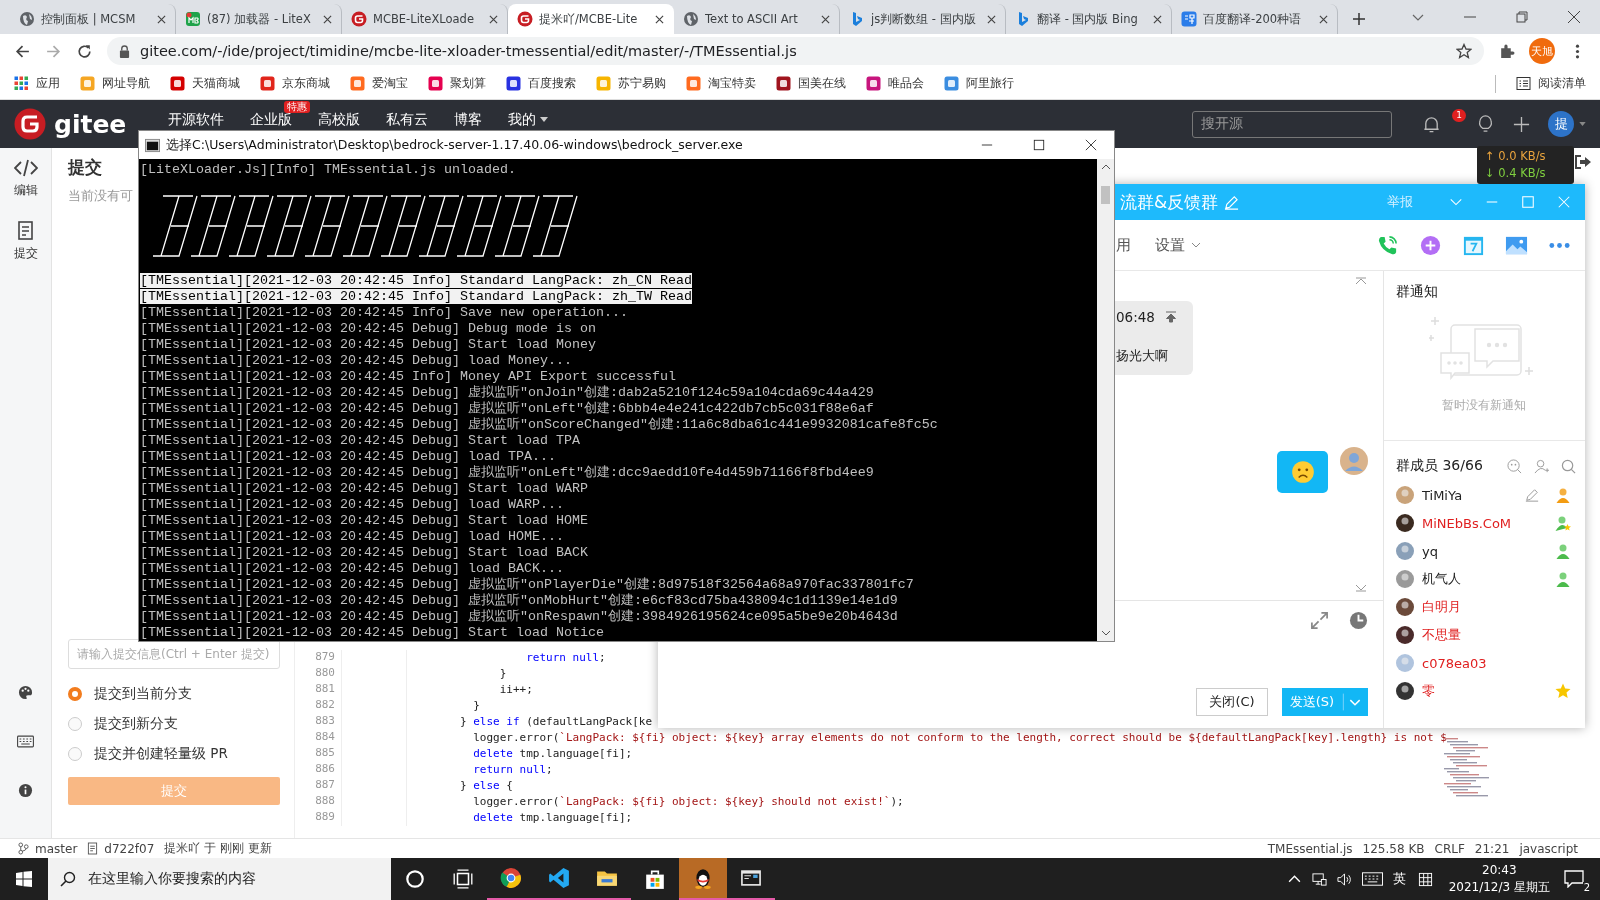 This screenshot has height=900, width=1600. What do you see at coordinates (1430, 245) in the screenshot?
I see `add-app-icon` at bounding box center [1430, 245].